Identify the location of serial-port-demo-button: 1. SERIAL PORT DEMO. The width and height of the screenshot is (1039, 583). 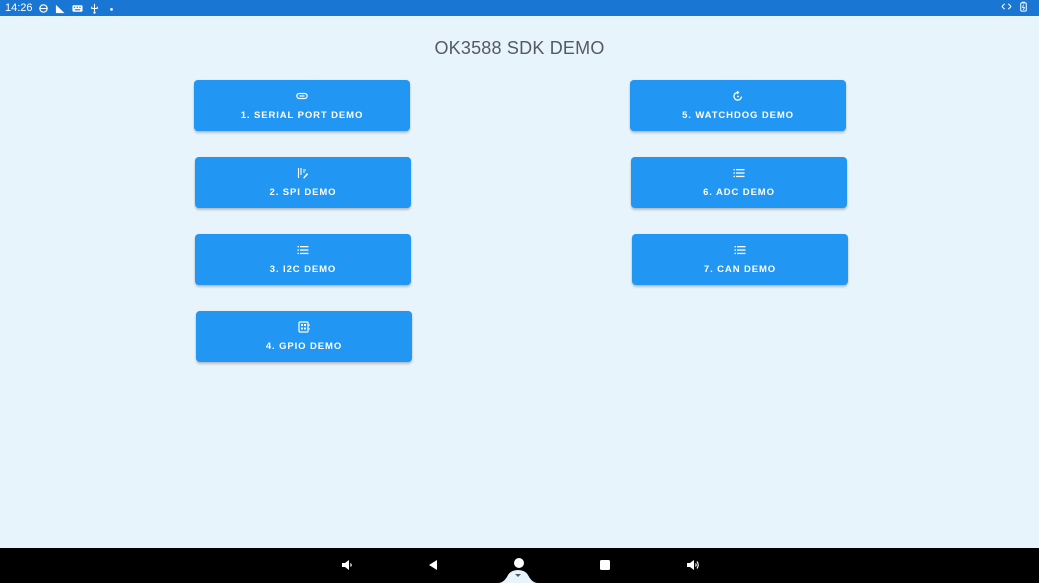
(302, 105).